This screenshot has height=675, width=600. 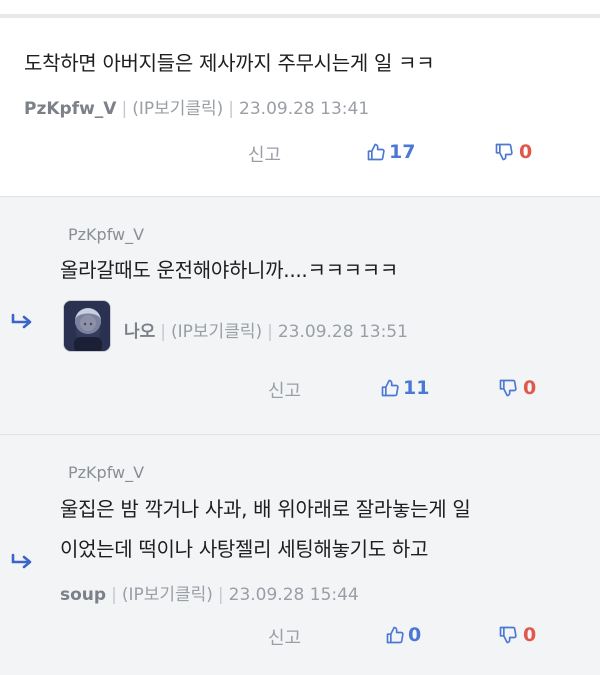 I want to click on comment-meta: PzKpfw_V | (IP보기클릭) | 23.09.28 13:41, so click(x=196, y=106).